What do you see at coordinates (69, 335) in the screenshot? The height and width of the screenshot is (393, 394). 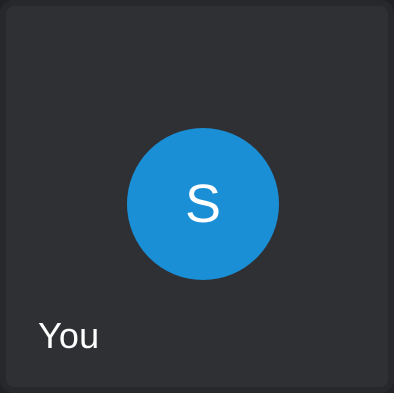 I see `participant-name-label: You` at bounding box center [69, 335].